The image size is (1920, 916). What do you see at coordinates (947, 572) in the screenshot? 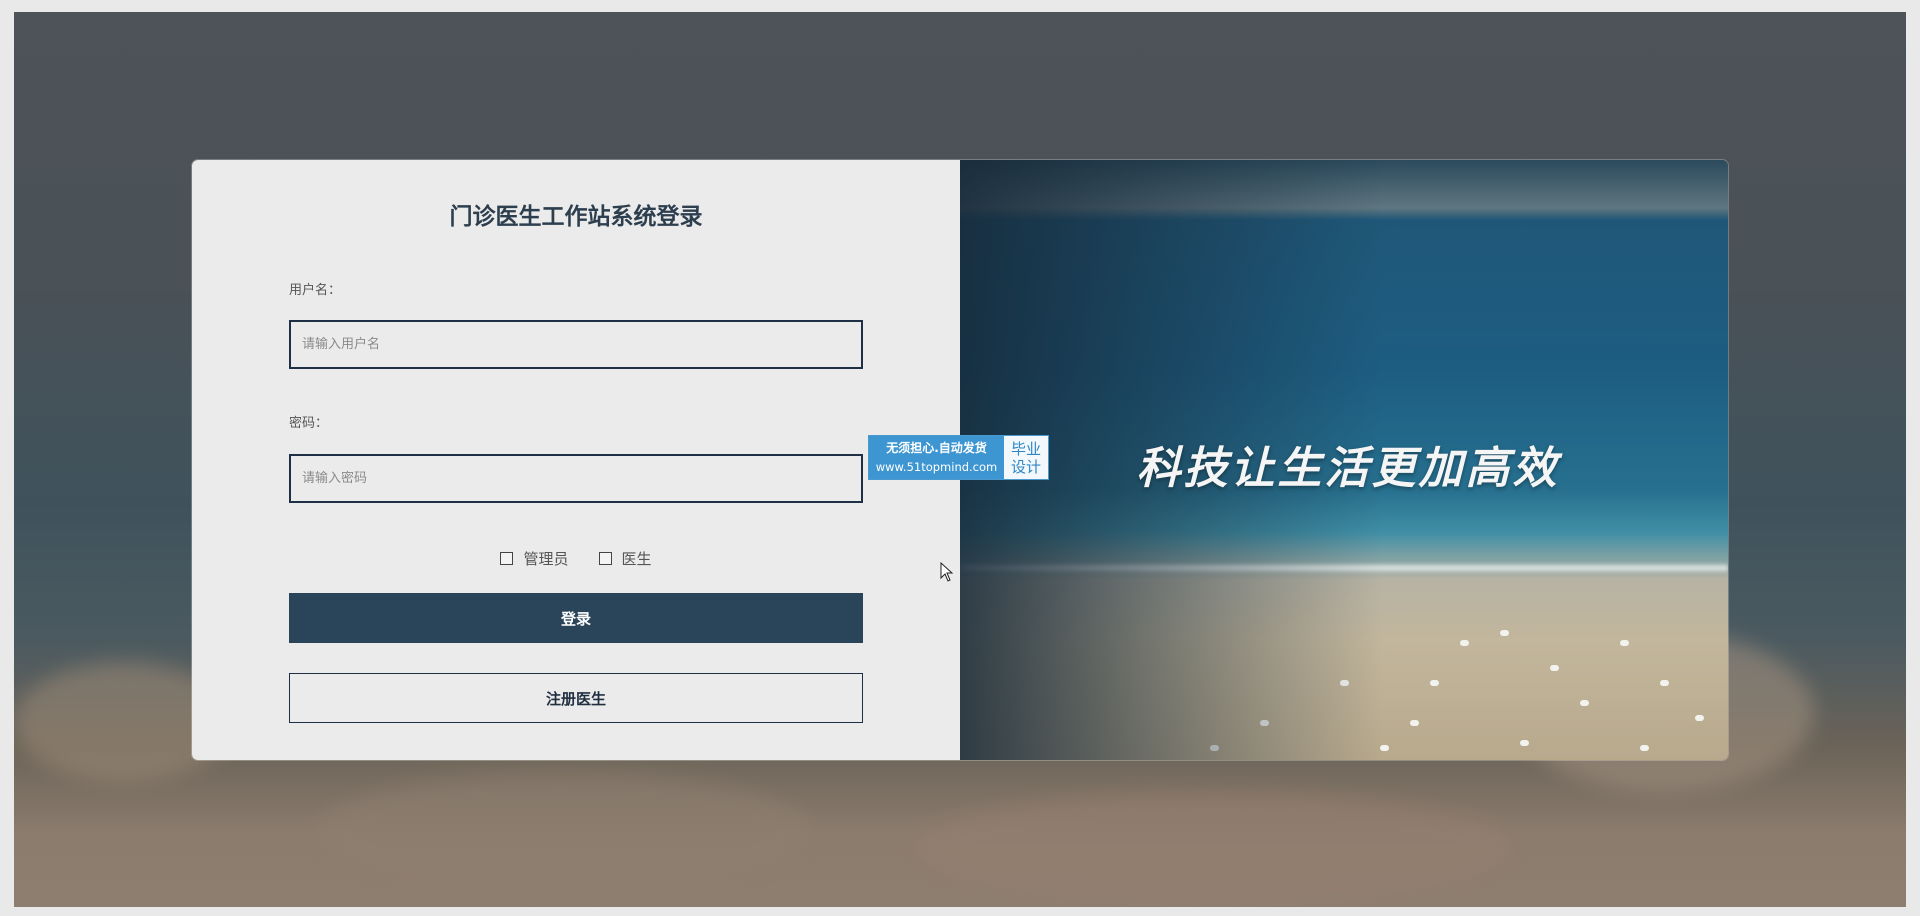
I see `mouse-cursor-icon` at bounding box center [947, 572].